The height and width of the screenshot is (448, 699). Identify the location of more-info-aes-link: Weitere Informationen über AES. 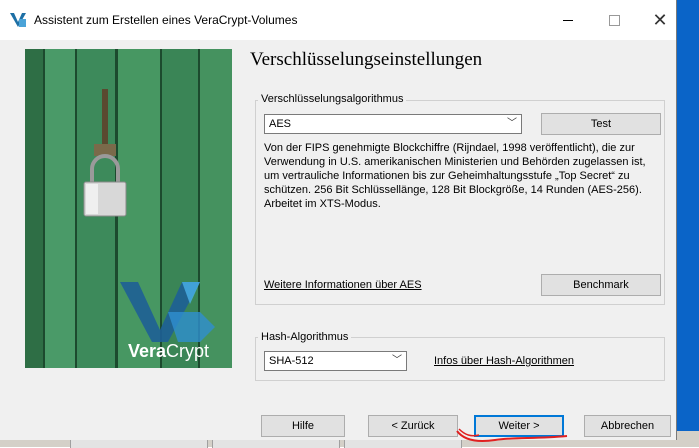
(343, 285).